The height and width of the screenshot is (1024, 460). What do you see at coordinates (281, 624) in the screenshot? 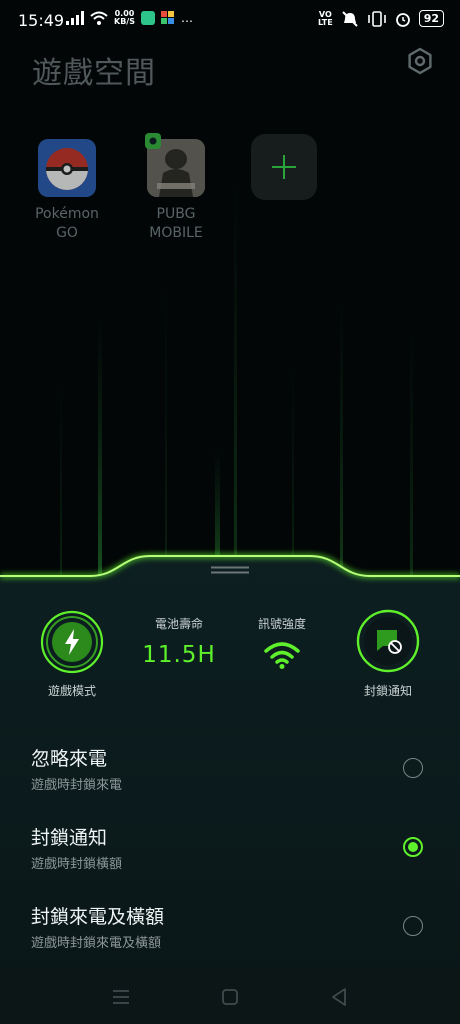
I see `signal-strength-label: 訊號強度` at bounding box center [281, 624].